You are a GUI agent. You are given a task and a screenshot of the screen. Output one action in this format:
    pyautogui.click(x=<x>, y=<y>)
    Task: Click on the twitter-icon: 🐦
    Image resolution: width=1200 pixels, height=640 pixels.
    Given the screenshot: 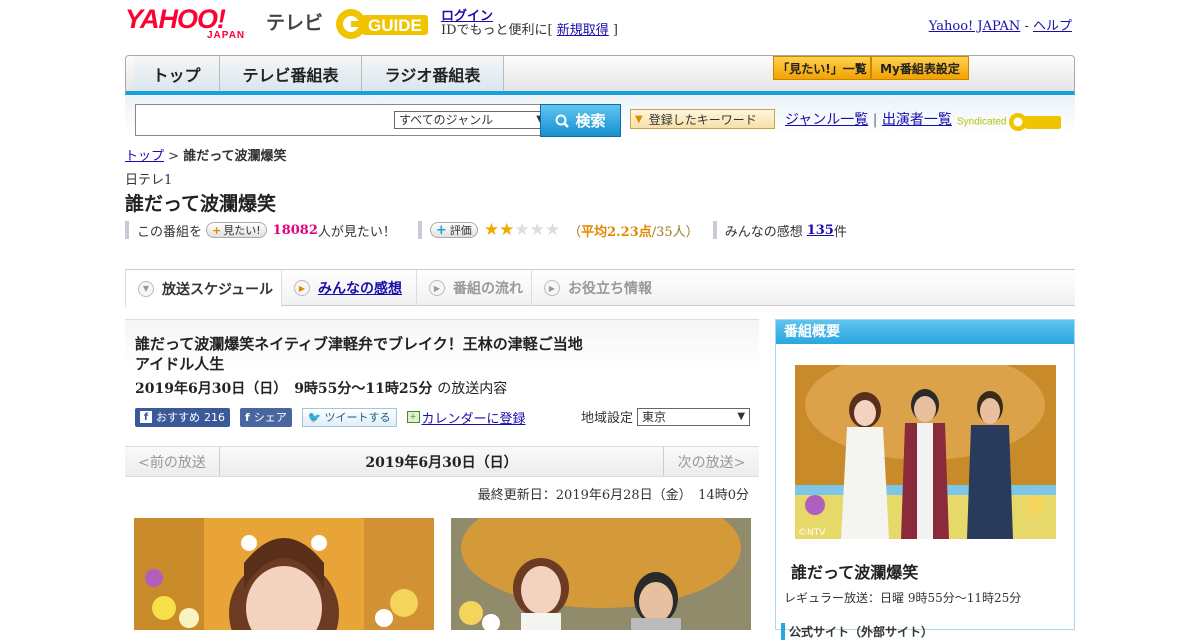 What is the action you would take?
    pyautogui.click(x=314, y=417)
    